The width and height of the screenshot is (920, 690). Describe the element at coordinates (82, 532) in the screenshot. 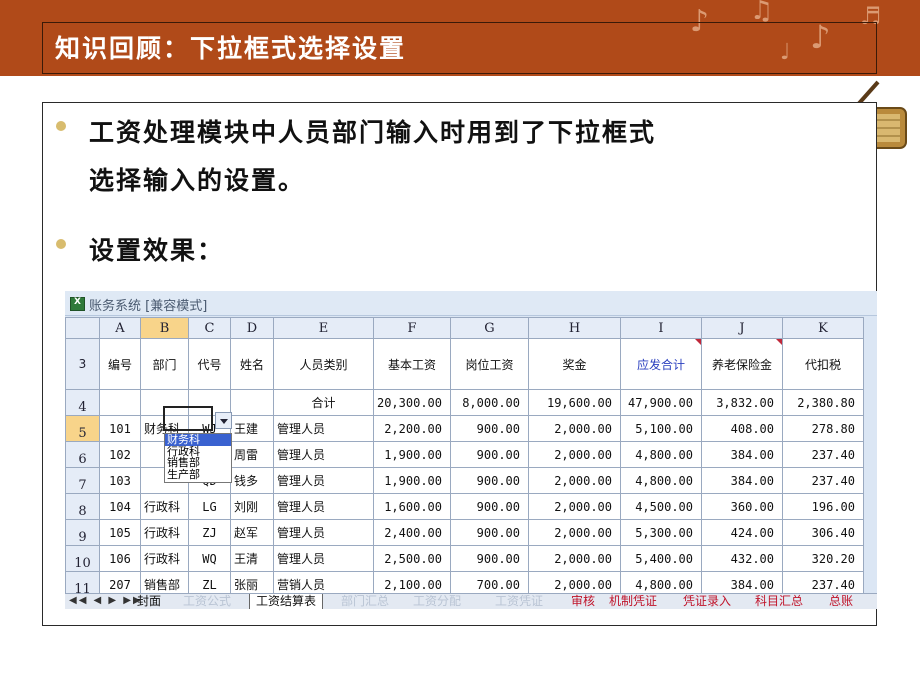

I see `row-header: 9` at that location.